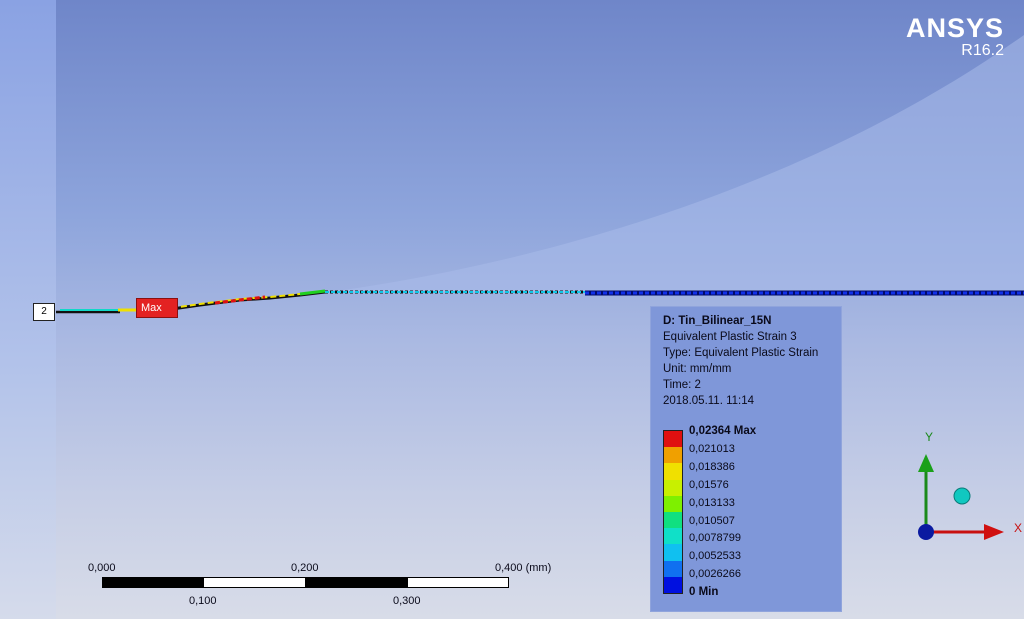 This screenshot has width=1024, height=619. I want to click on legend-level-label-5: 0,010507, so click(712, 520).